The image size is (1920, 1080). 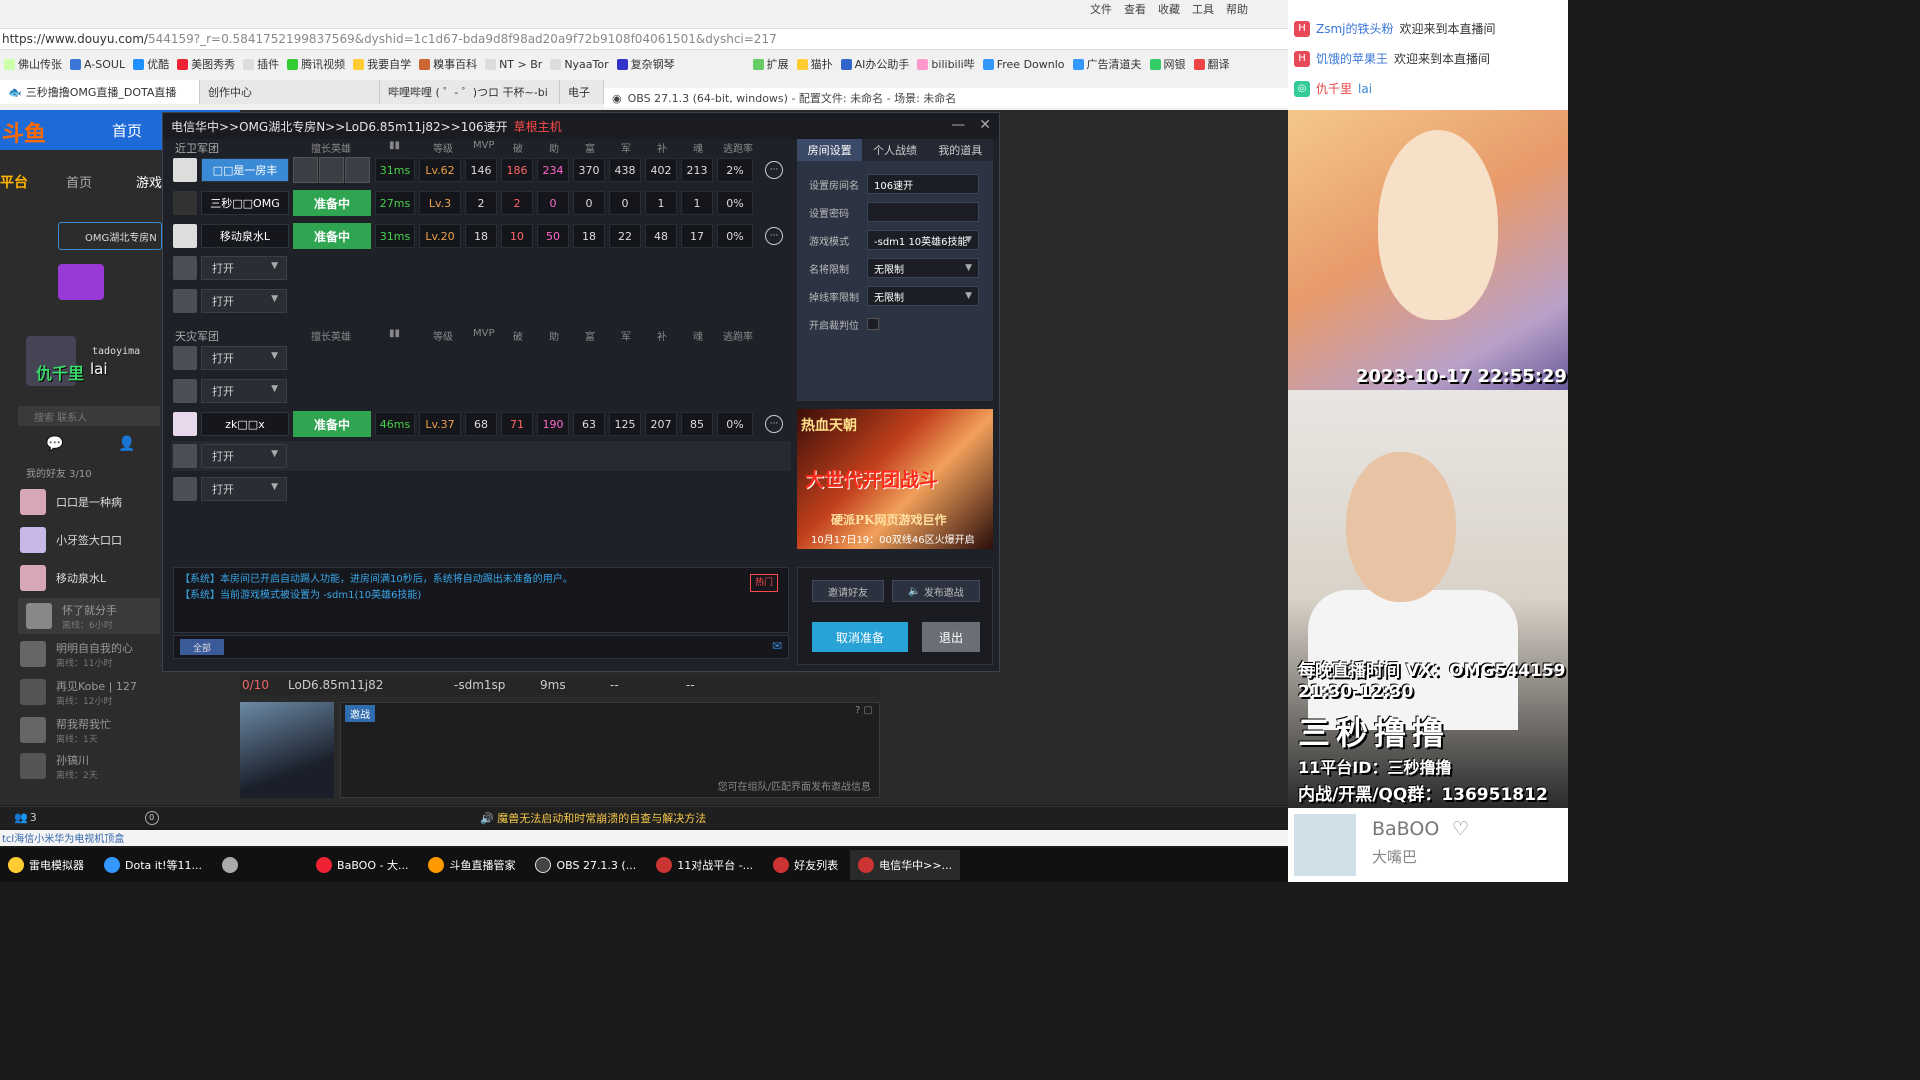 I want to click on tab-bilibili: 哔哩哔哩 ( ゜- ゜)つロ 干杯~-bi, so click(x=470, y=92).